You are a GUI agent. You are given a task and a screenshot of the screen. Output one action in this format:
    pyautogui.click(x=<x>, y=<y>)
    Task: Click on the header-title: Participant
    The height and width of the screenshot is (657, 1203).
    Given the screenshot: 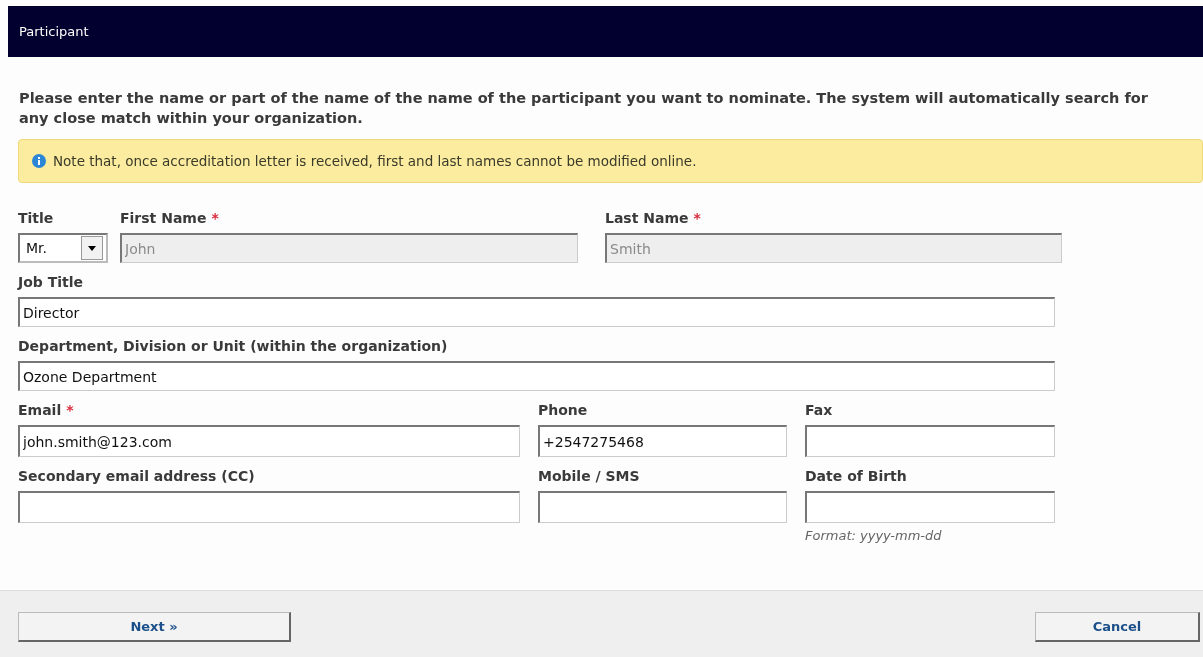 What is the action you would take?
    pyautogui.click(x=54, y=31)
    